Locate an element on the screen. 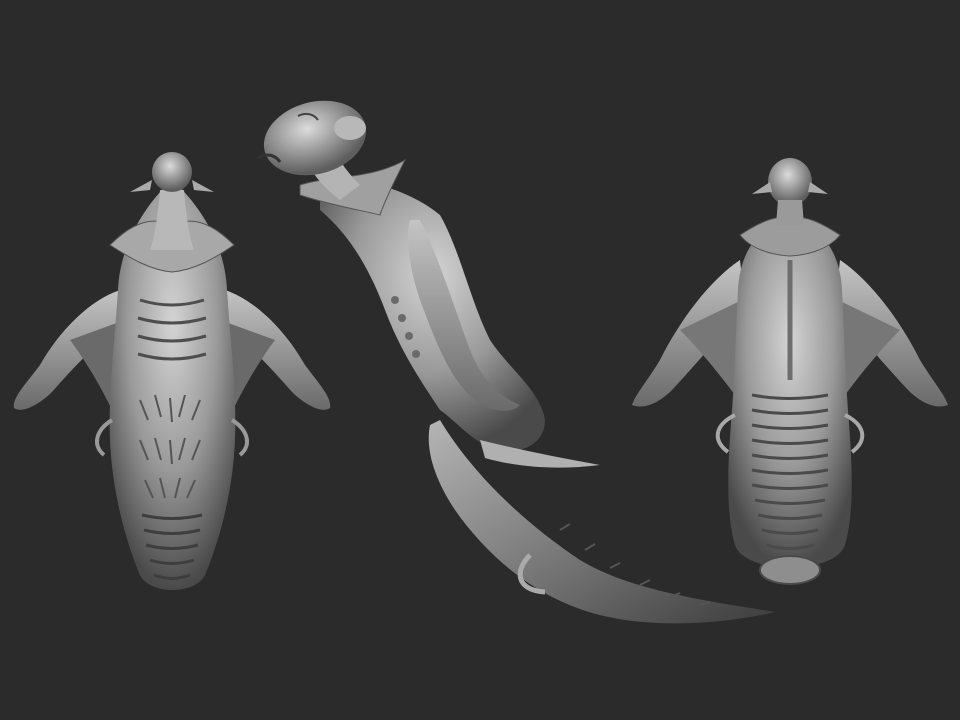 This screenshot has width=960, height=720. back-head is located at coordinates (790, 182).